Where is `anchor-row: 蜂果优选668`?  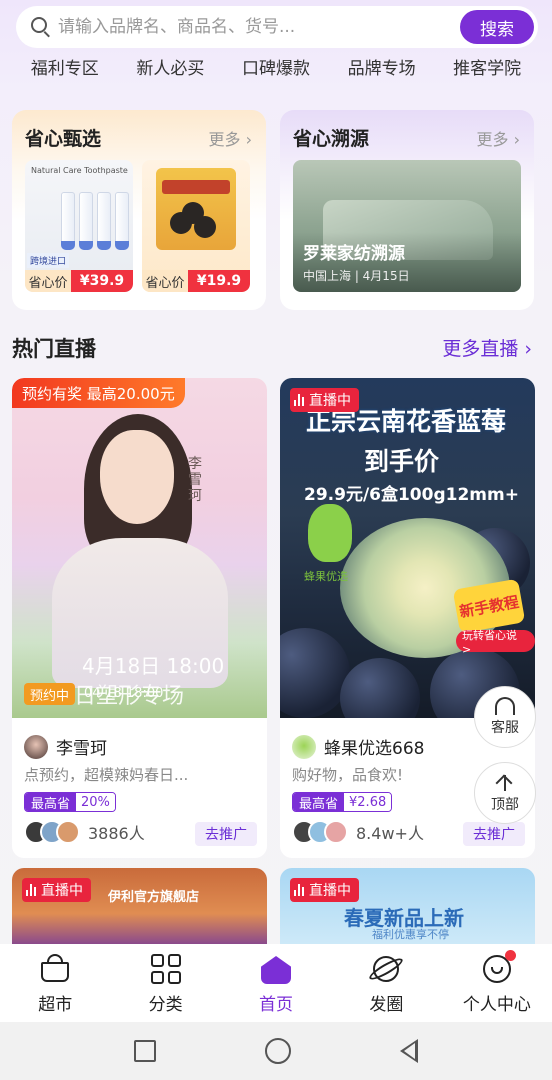 anchor-row: 蜂果优选668 is located at coordinates (358, 746).